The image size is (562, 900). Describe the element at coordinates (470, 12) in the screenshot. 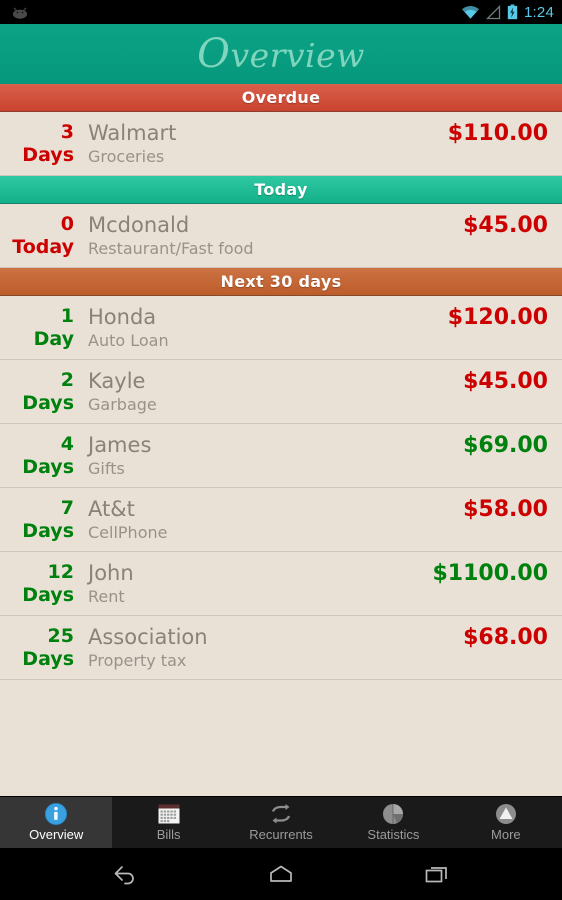

I see `wifi-icon` at that location.